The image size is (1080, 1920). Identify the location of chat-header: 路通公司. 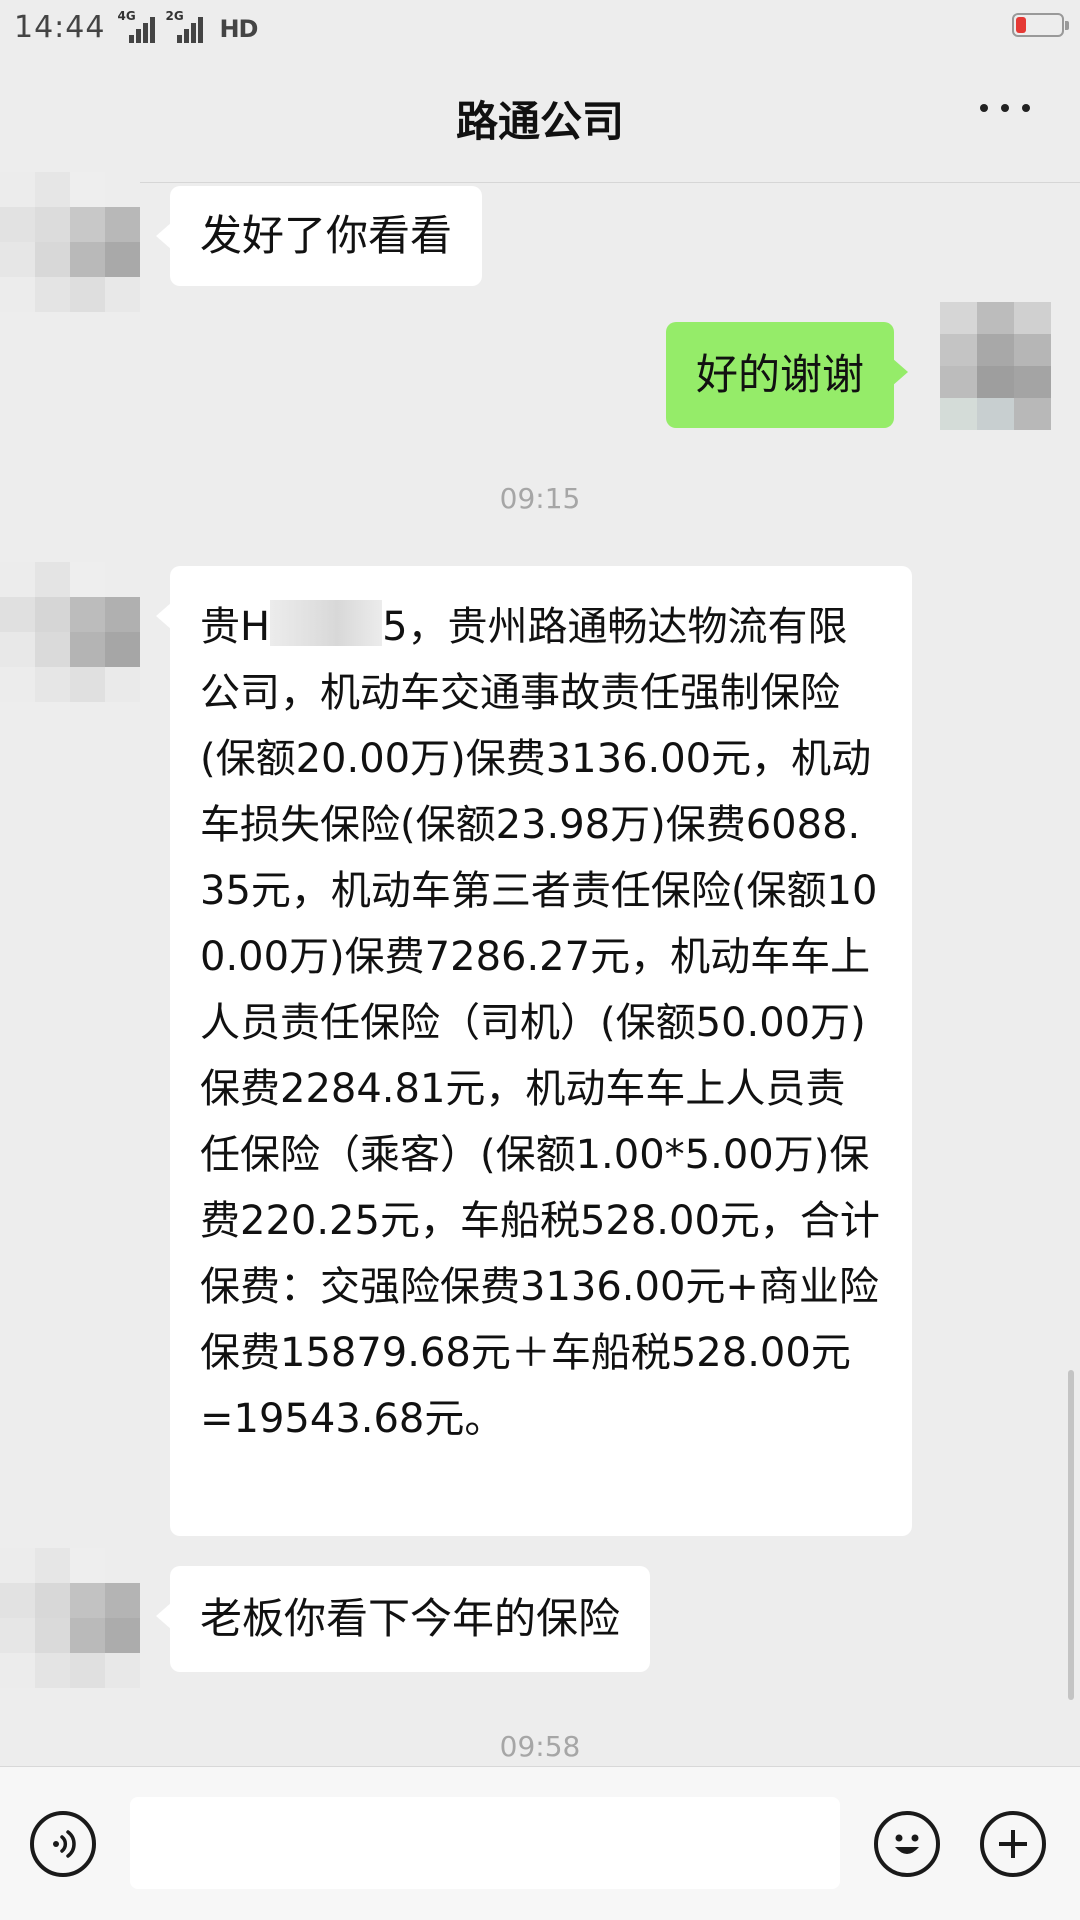
(540, 118).